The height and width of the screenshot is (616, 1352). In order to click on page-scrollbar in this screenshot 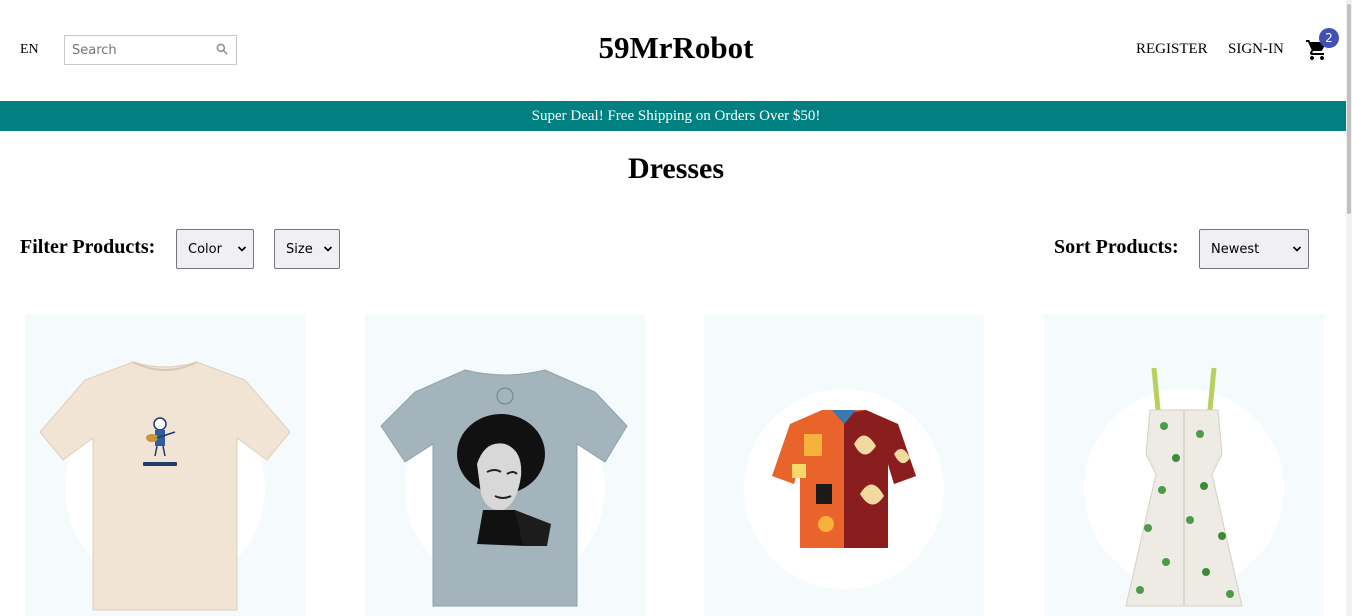, I will do `click(1349, 308)`.